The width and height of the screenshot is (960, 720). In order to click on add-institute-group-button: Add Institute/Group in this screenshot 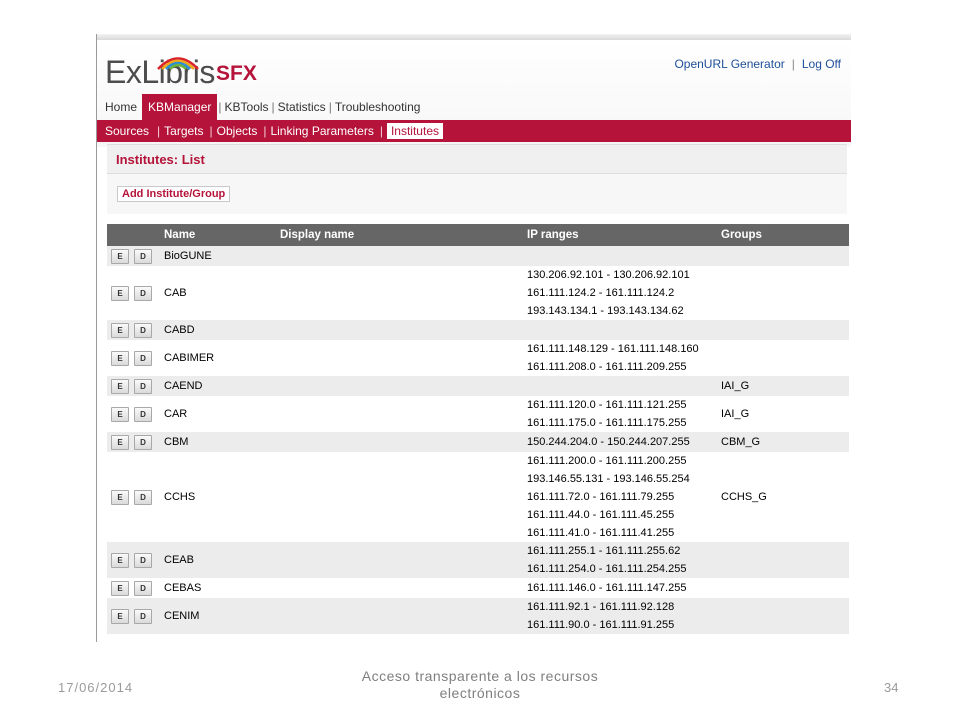, I will do `click(174, 194)`.